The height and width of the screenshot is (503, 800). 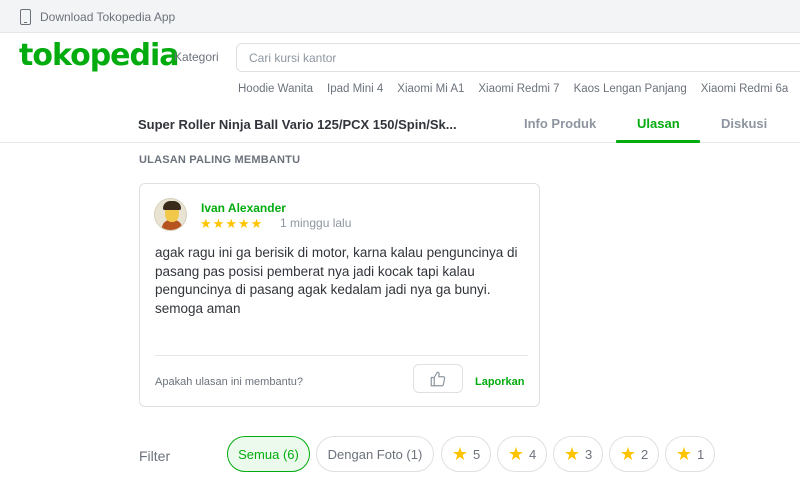 What do you see at coordinates (99, 55) in the screenshot?
I see `tokopedia-logo: tokopedia` at bounding box center [99, 55].